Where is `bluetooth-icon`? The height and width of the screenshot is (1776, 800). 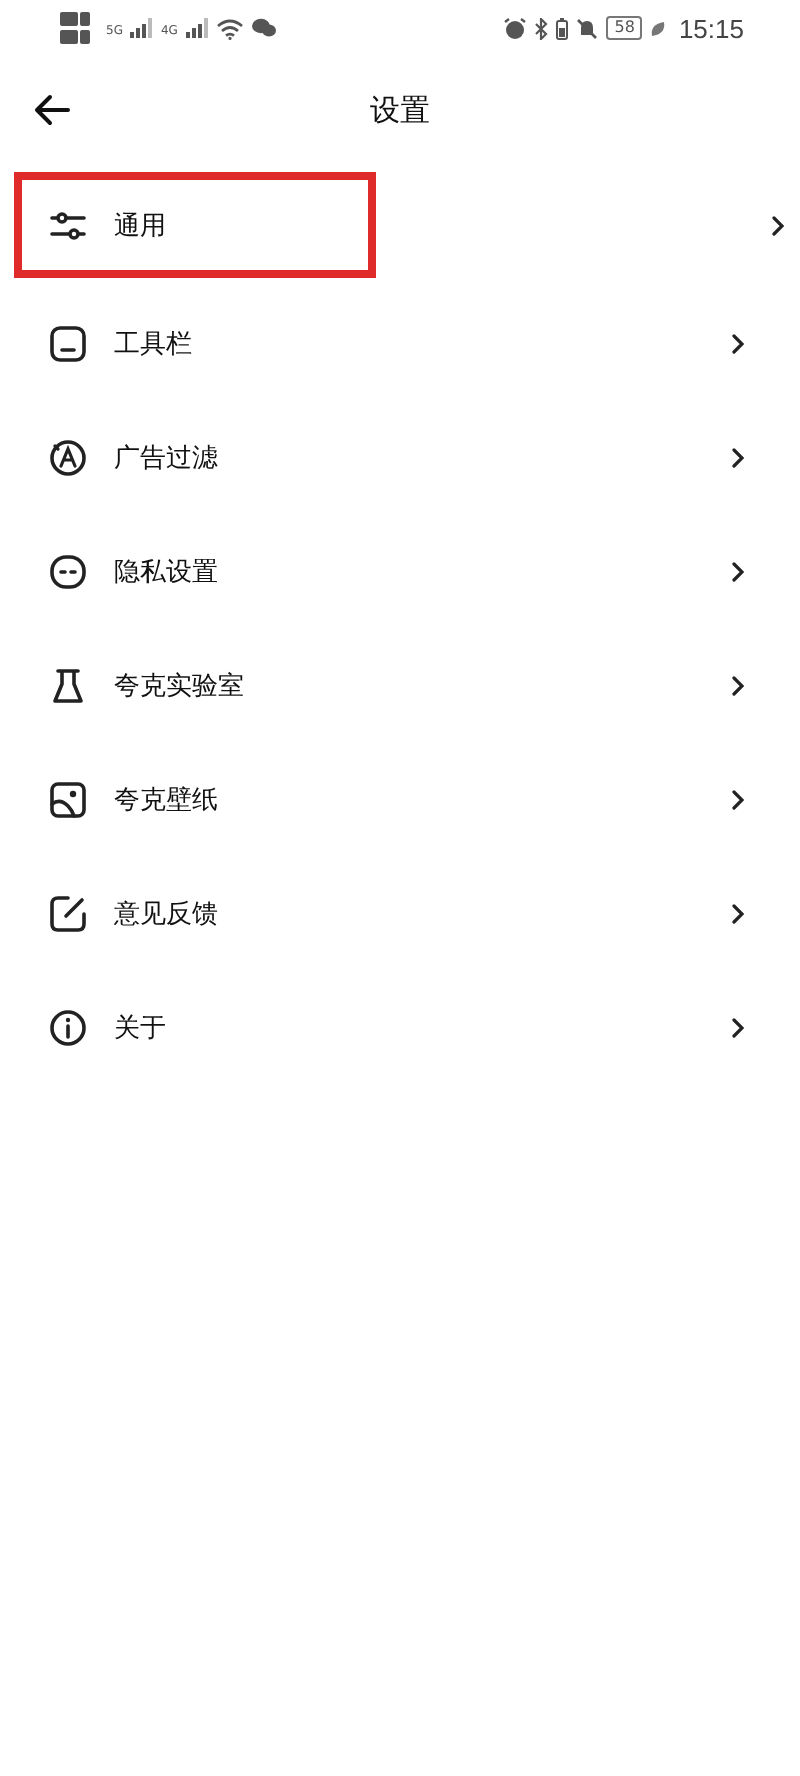 bluetooth-icon is located at coordinates (541, 28).